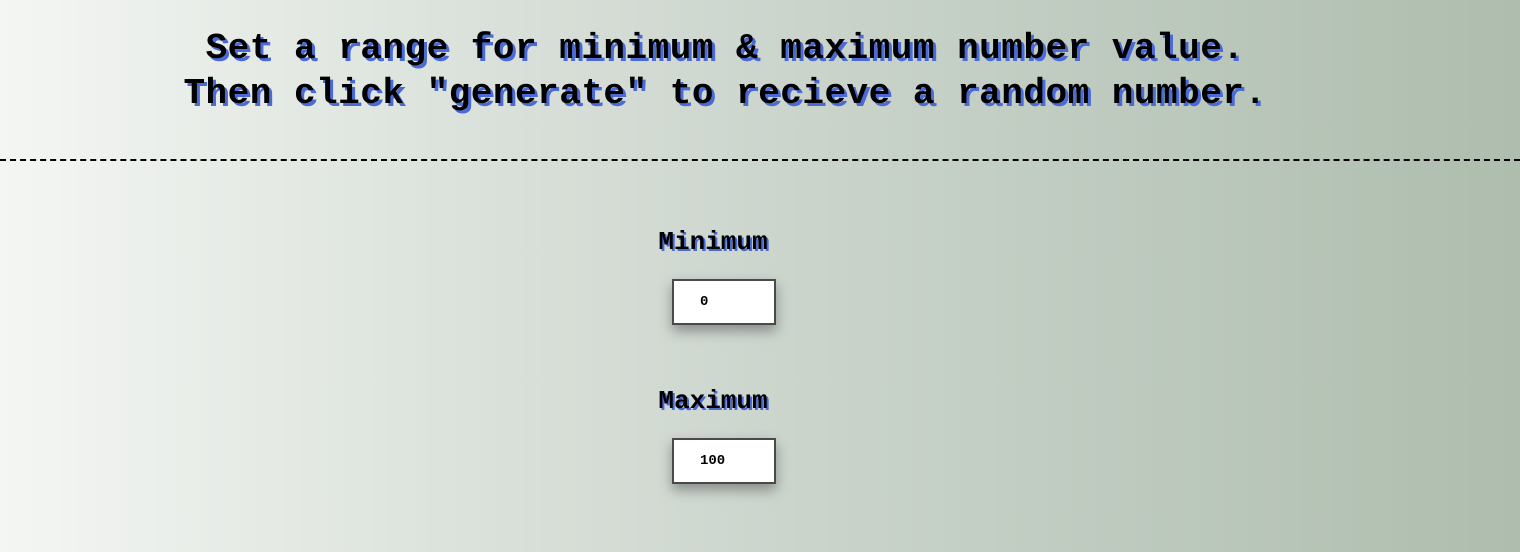 The height and width of the screenshot is (552, 1520). What do you see at coordinates (724, 302) in the screenshot?
I see `minimum-input` at bounding box center [724, 302].